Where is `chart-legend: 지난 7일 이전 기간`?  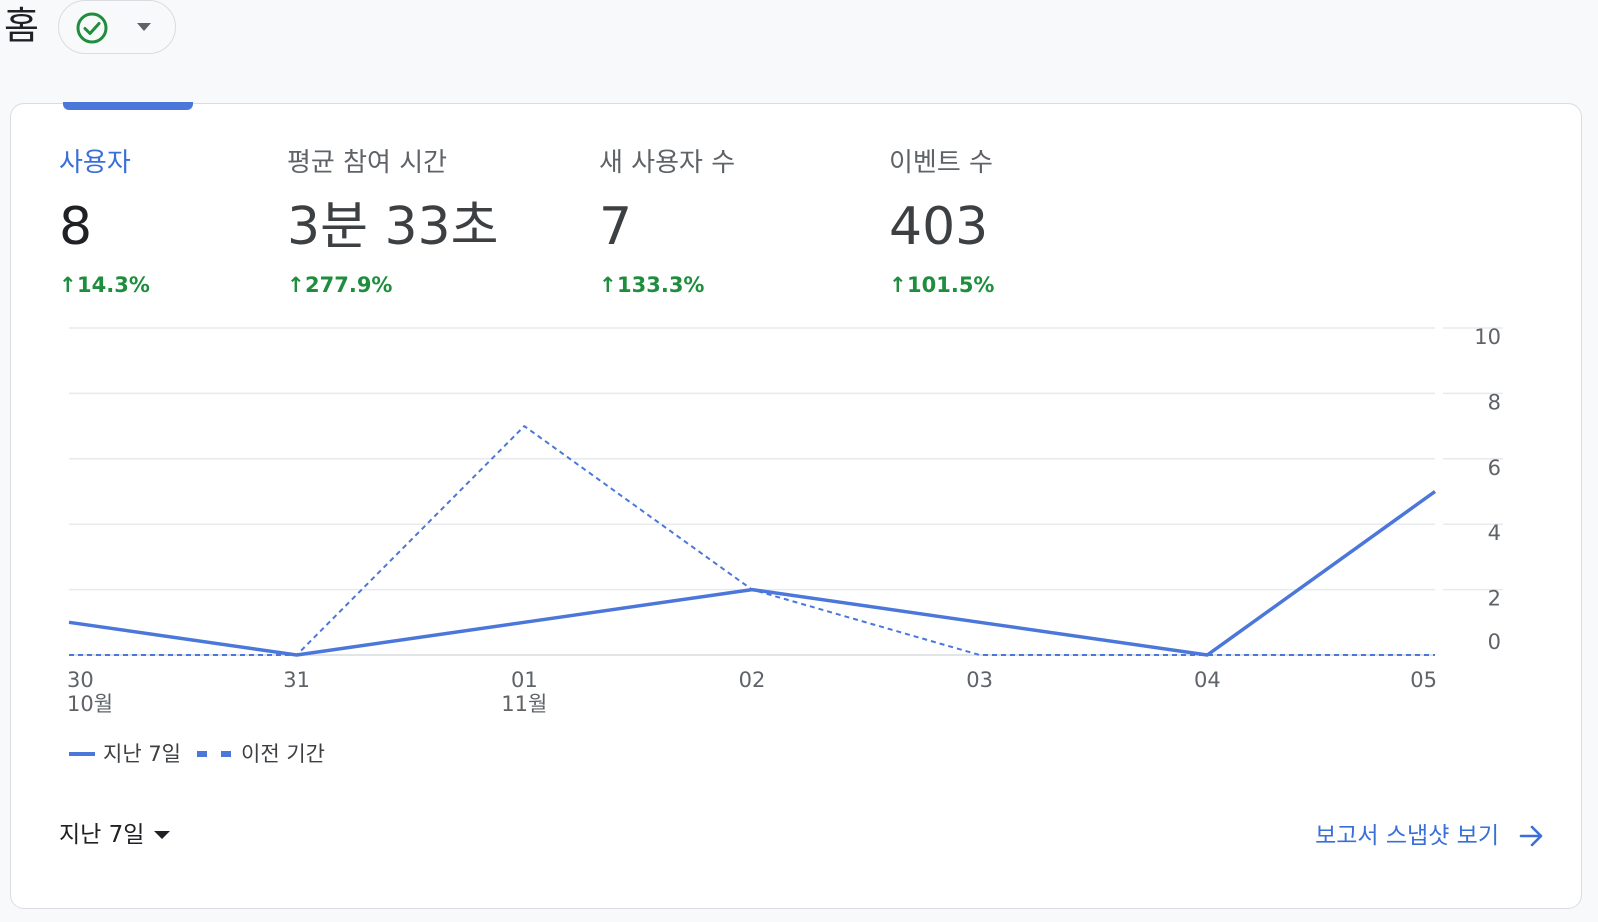 chart-legend: 지난 7일 이전 기간 is located at coordinates (197, 754).